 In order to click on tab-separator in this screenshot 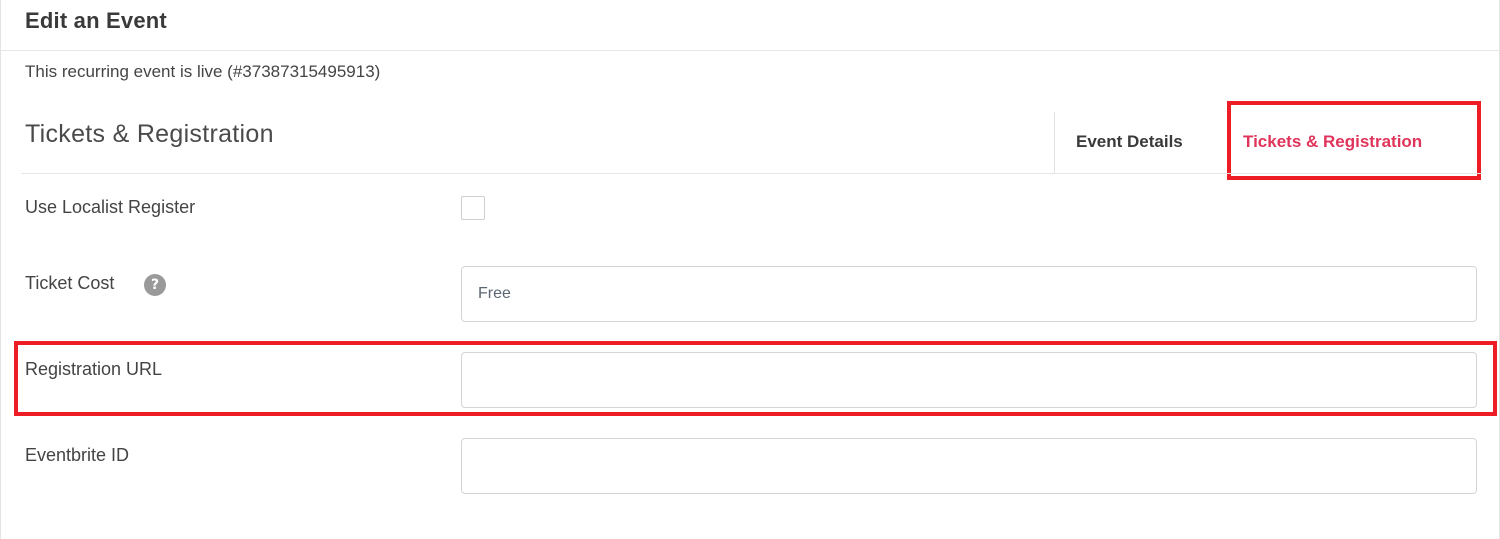, I will do `click(1054, 142)`.